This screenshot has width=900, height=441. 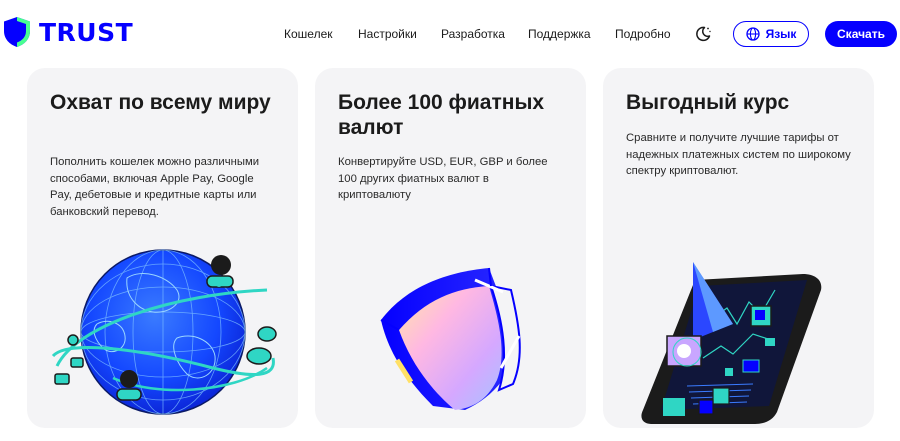 What do you see at coordinates (308, 34) in the screenshot?
I see `nav-item-wallet: Кошелек` at bounding box center [308, 34].